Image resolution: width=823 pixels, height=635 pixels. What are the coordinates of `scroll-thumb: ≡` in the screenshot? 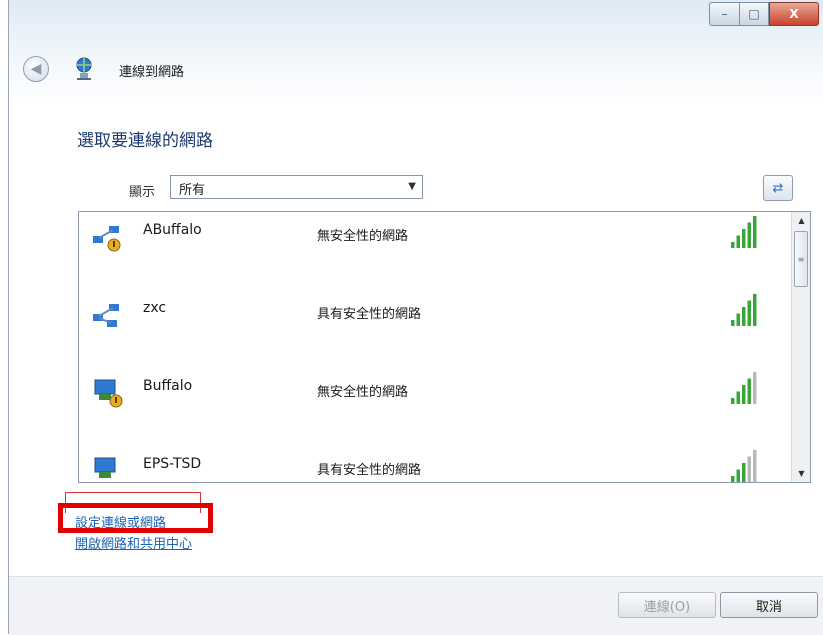 It's located at (801, 259).